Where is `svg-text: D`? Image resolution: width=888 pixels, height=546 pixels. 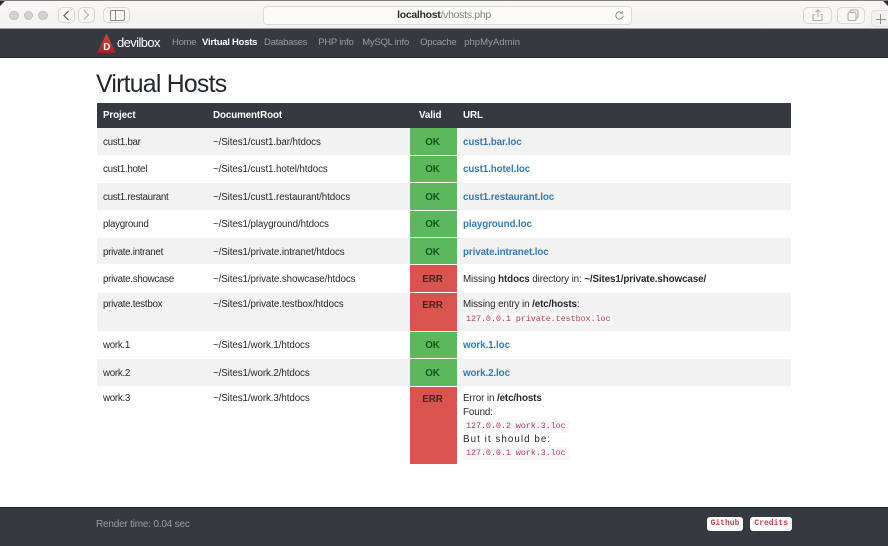
svg-text: D is located at coordinates (106, 46).